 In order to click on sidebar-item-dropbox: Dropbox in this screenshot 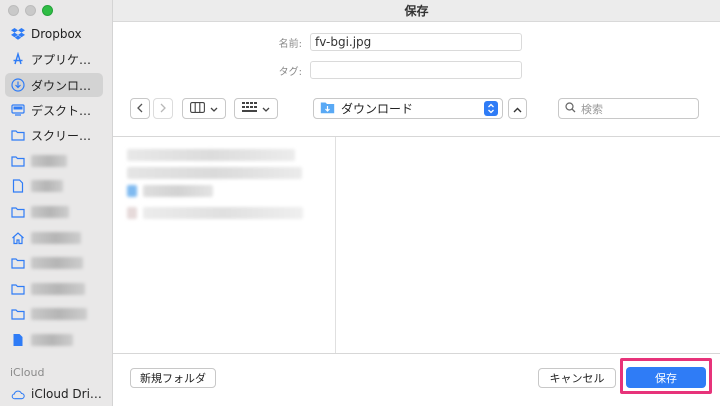, I will do `click(54, 34)`.